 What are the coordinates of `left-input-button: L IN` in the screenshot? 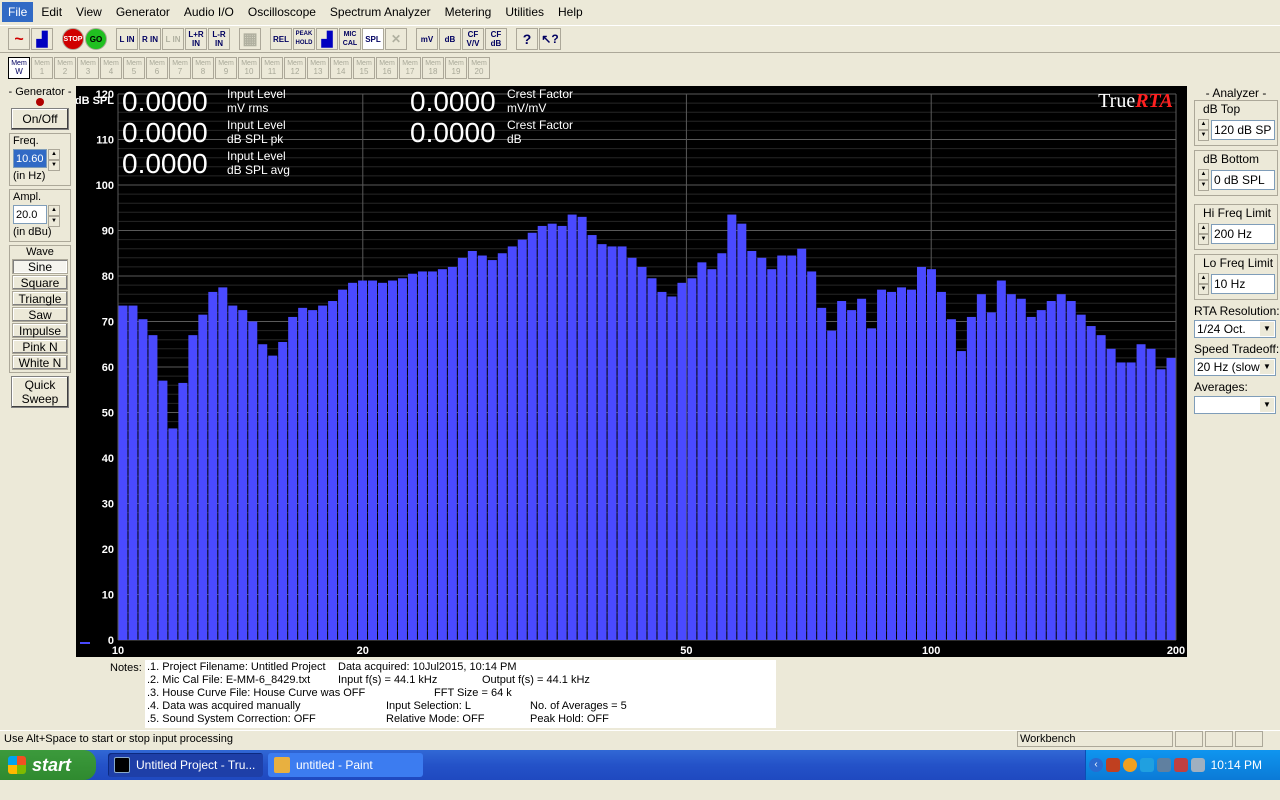 It's located at (127, 39).